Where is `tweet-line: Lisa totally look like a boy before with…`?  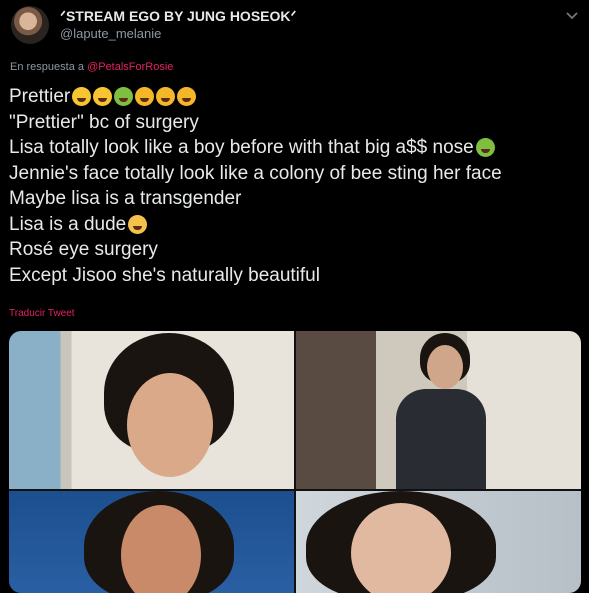
tweet-line: Lisa totally look like a boy before with… is located at coordinates (294, 148).